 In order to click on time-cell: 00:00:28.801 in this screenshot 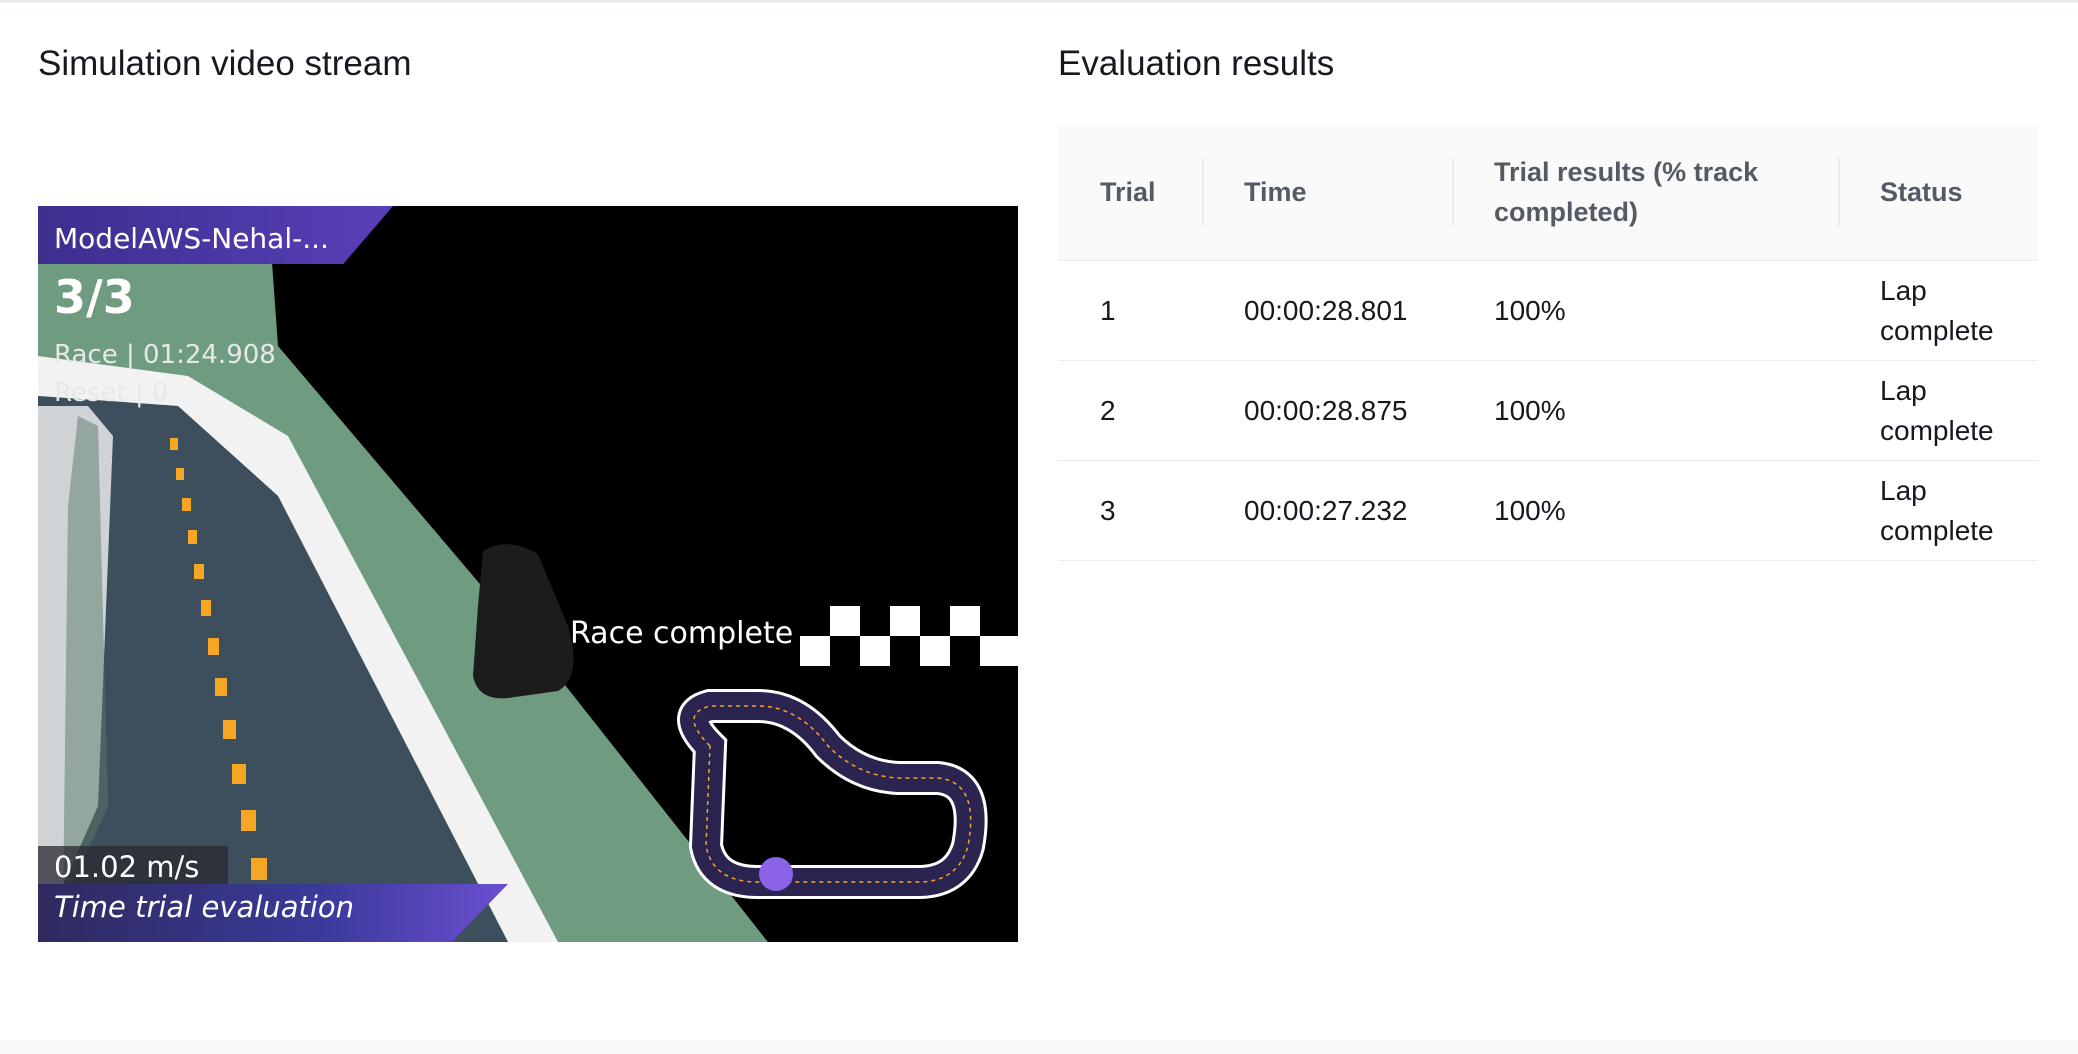, I will do `click(1327, 310)`.